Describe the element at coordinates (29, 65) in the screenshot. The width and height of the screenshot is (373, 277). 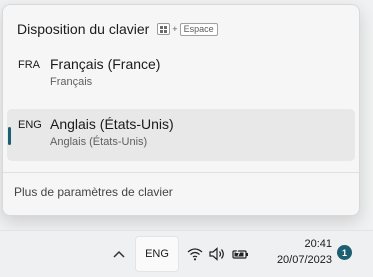
I see `language-code: FRA` at that location.